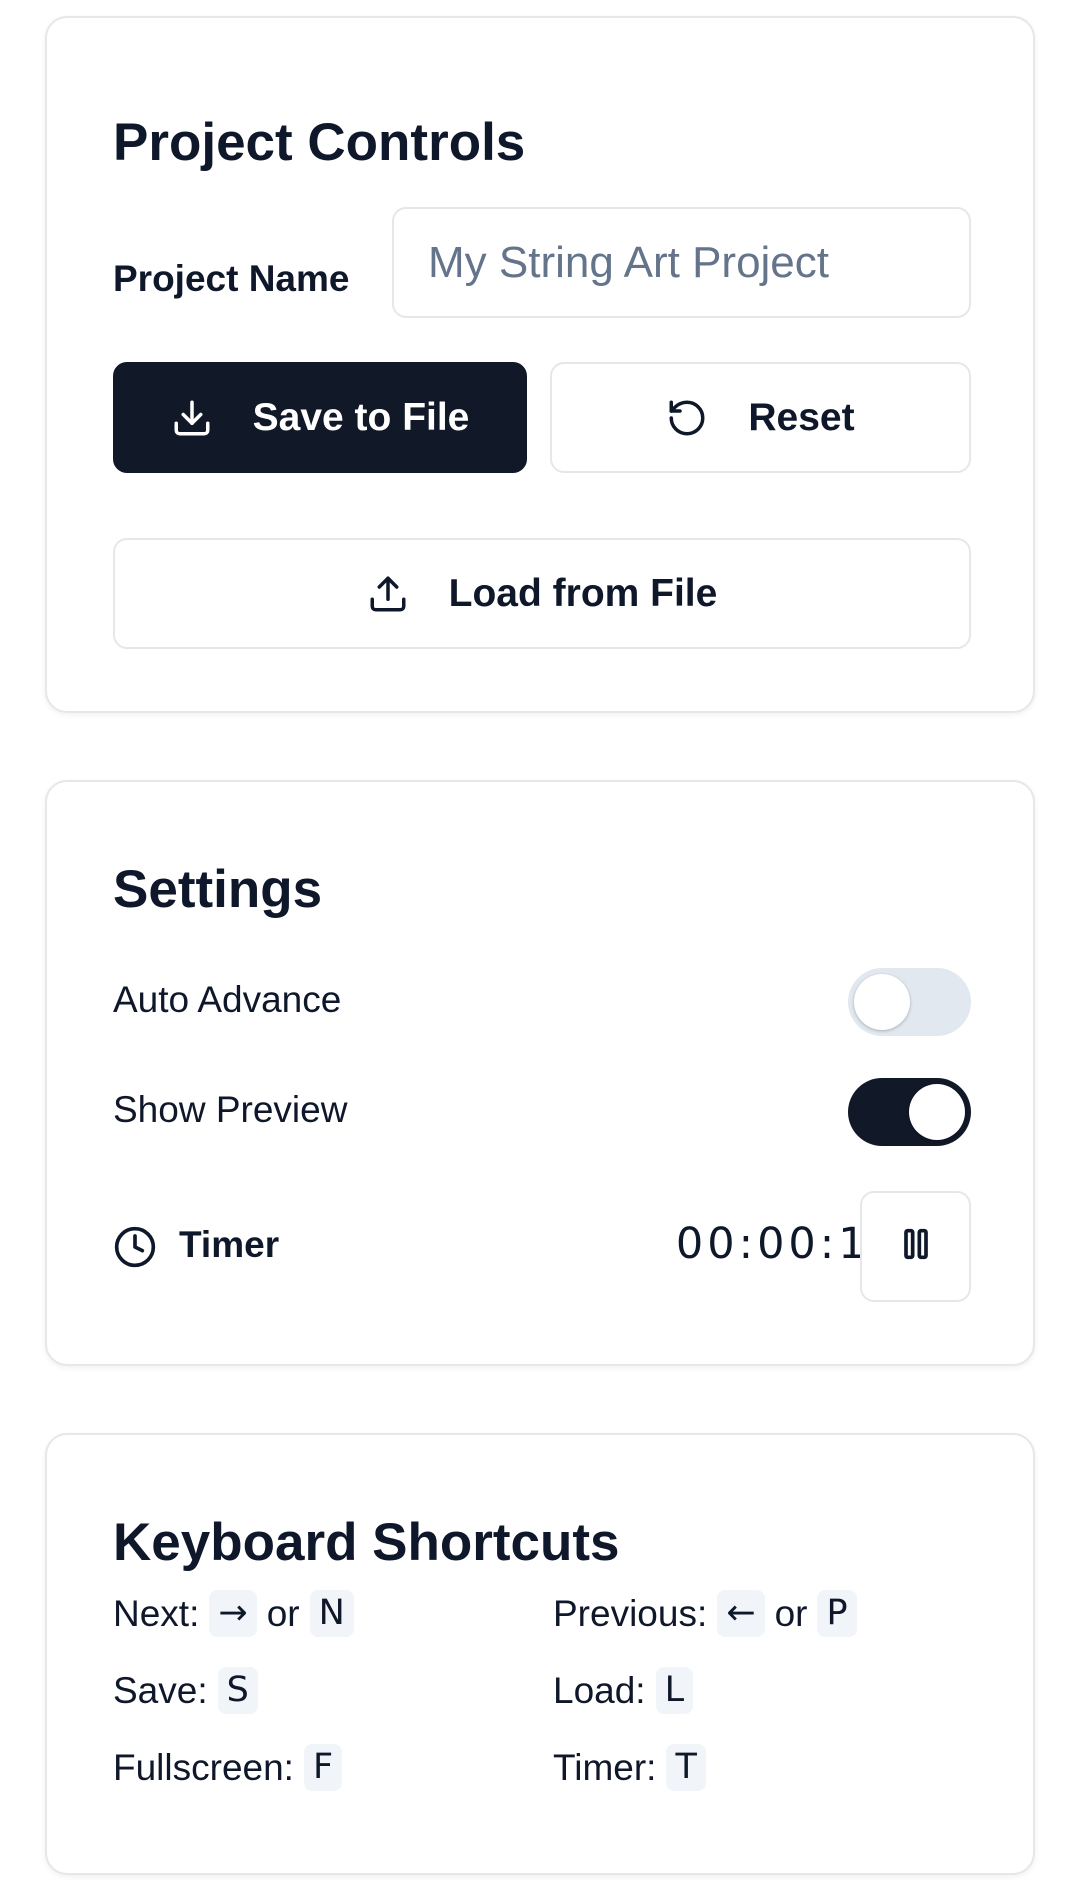 Image resolution: width=1080 pixels, height=1889 pixels. Describe the element at coordinates (837, 1613) in the screenshot. I see `key-badge: P` at that location.